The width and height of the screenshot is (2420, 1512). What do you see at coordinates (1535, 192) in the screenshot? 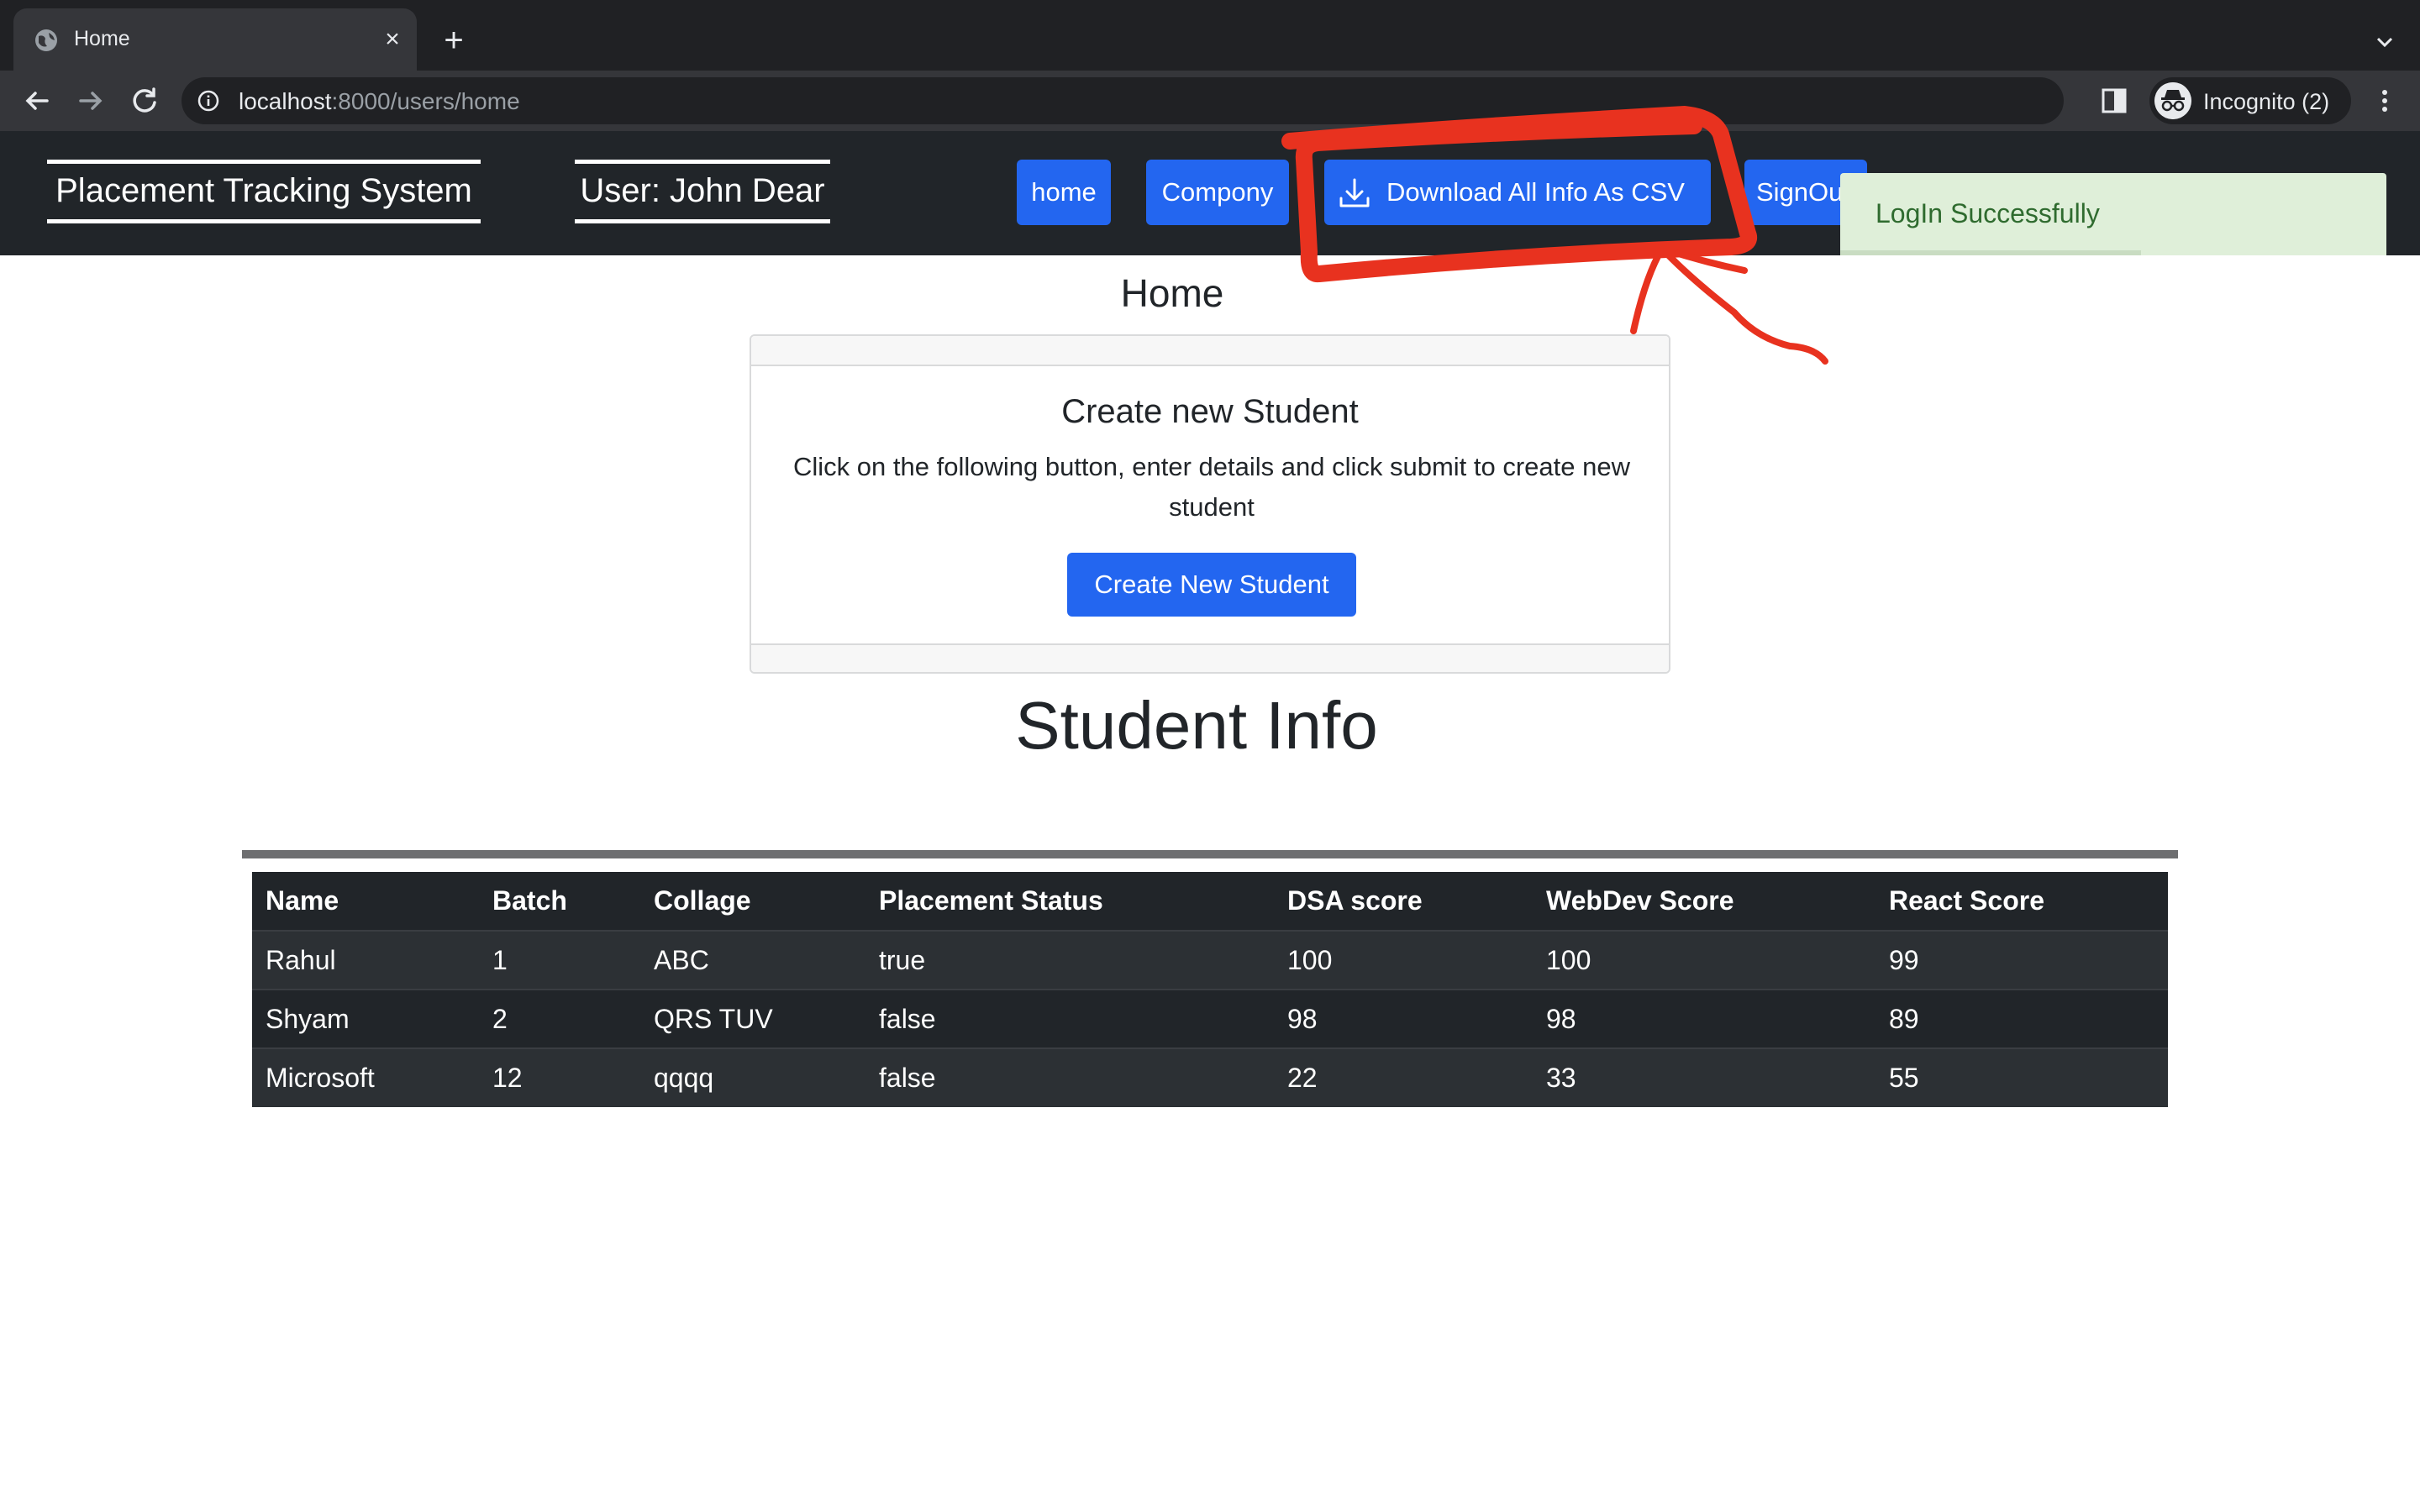
I see `download-csv-label: Download All Info As CSV` at bounding box center [1535, 192].